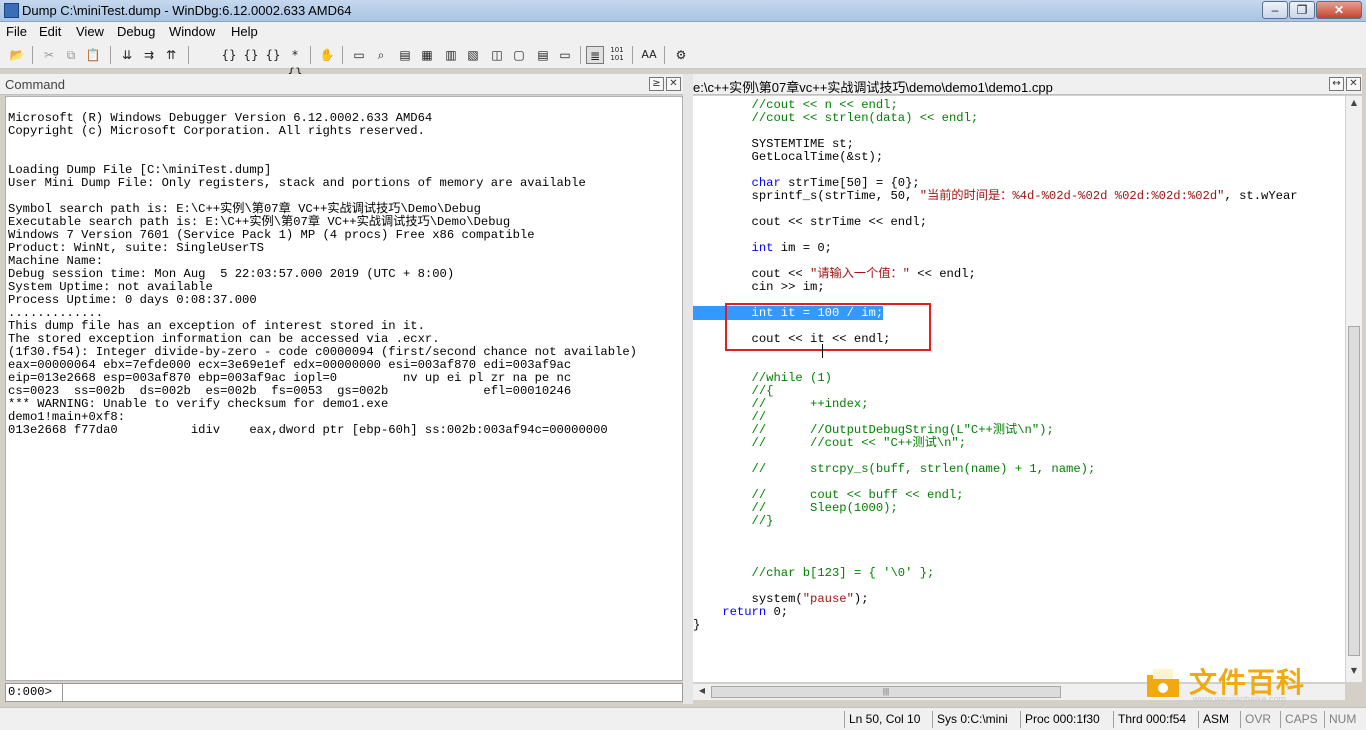 The image size is (1366, 730). Describe the element at coordinates (995, 404) in the screenshot. I see `source-line: // ++index;` at that location.